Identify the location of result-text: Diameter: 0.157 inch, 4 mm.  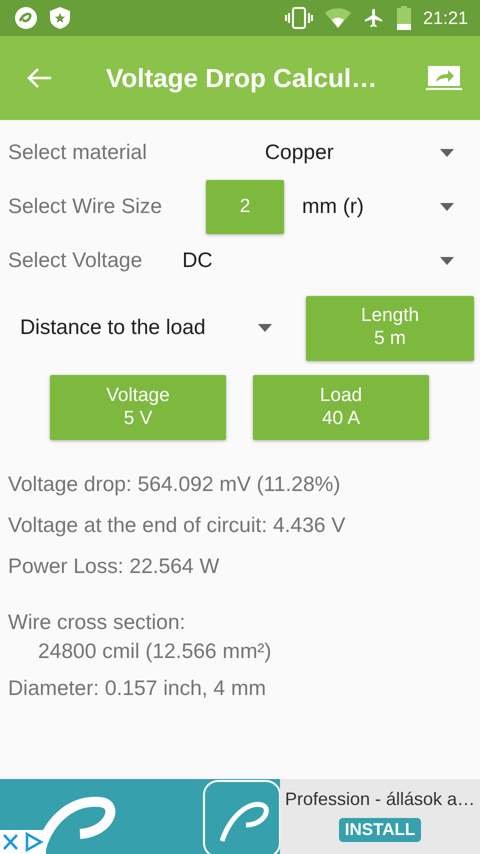
(137, 689).